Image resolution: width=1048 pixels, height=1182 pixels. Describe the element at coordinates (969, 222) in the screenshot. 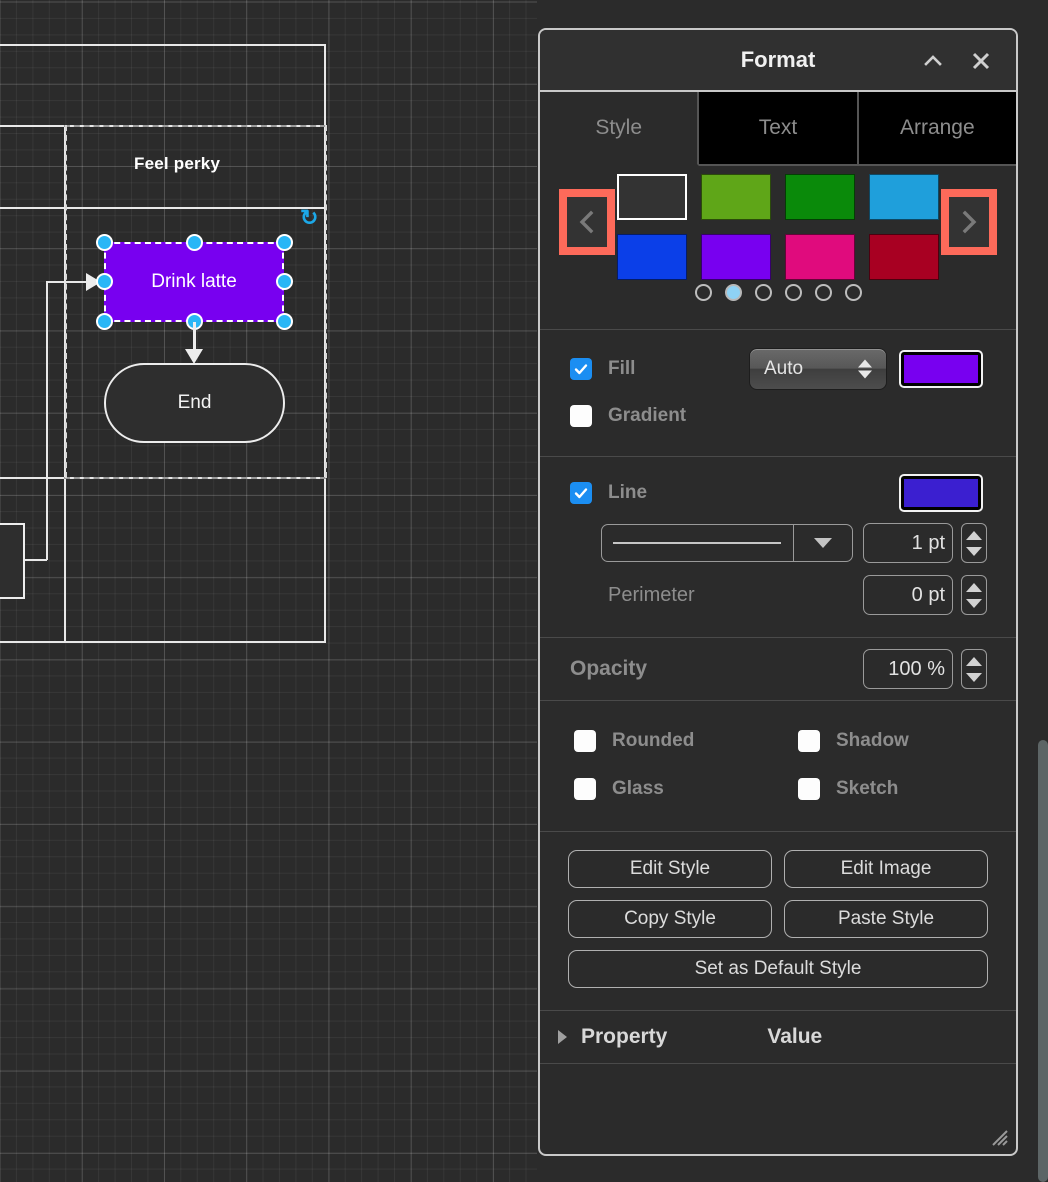

I see `swatch-next-button` at that location.